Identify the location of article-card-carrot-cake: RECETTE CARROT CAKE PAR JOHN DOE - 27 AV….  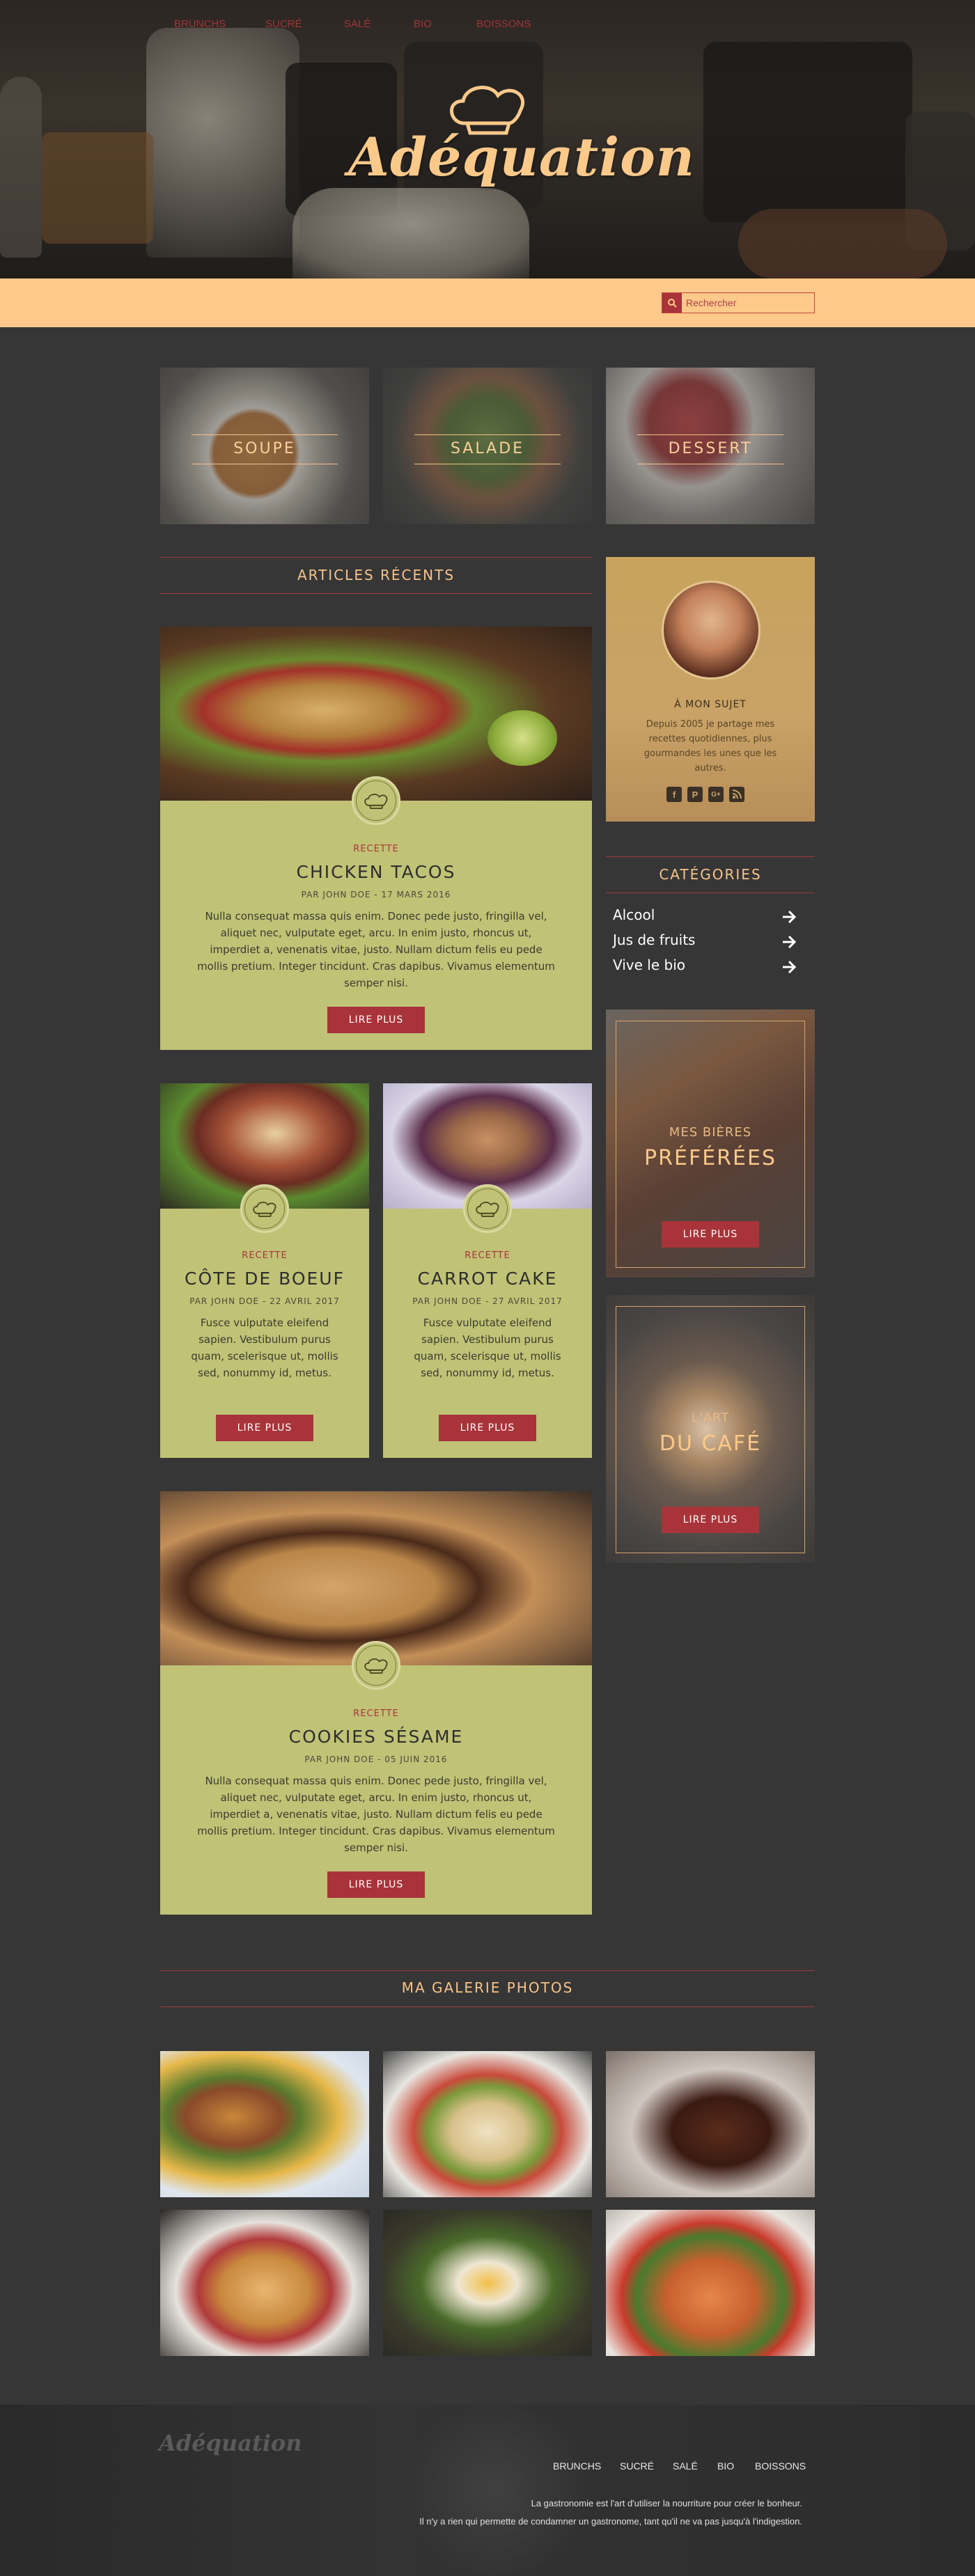
(487, 1270).